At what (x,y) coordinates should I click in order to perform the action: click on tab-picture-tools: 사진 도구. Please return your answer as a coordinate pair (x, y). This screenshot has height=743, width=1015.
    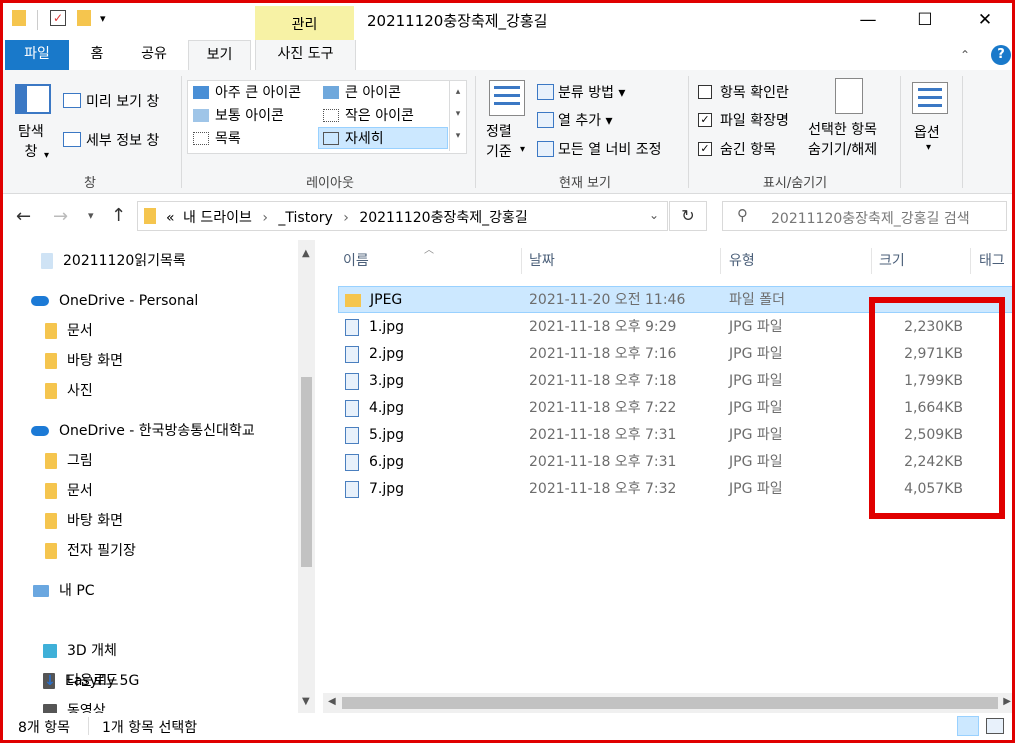
    Looking at the image, I should click on (305, 55).